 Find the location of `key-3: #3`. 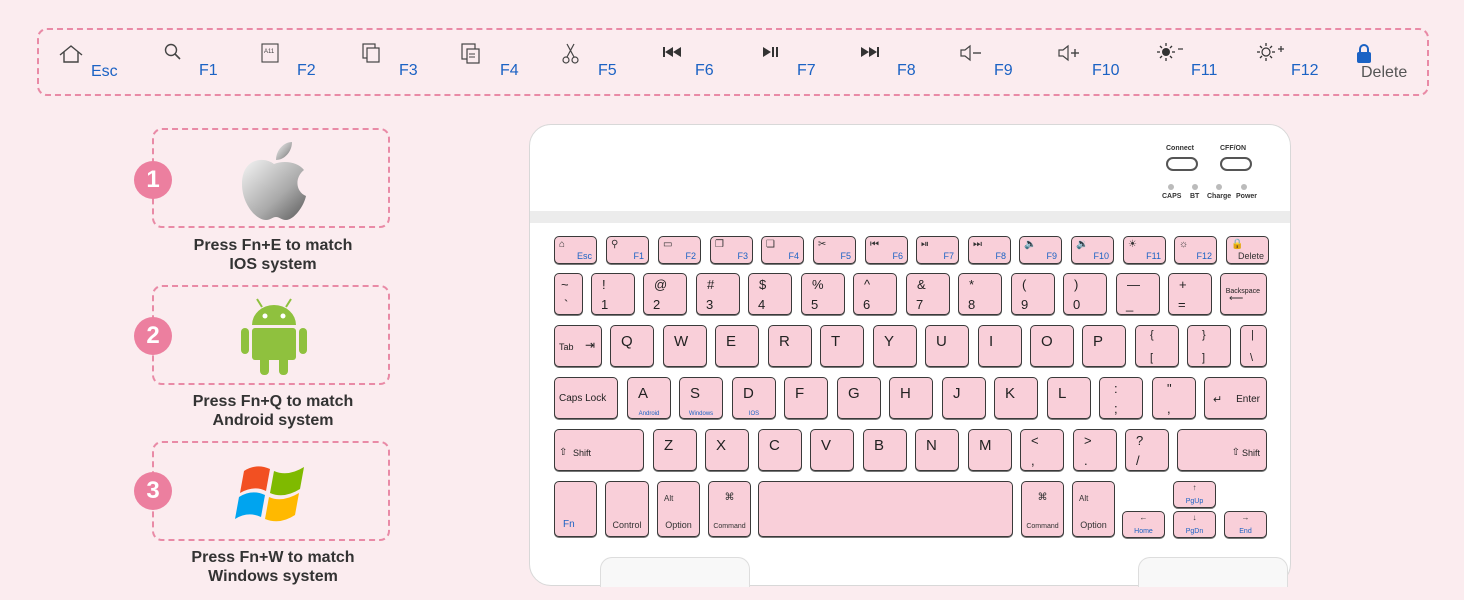

key-3: #3 is located at coordinates (718, 294).